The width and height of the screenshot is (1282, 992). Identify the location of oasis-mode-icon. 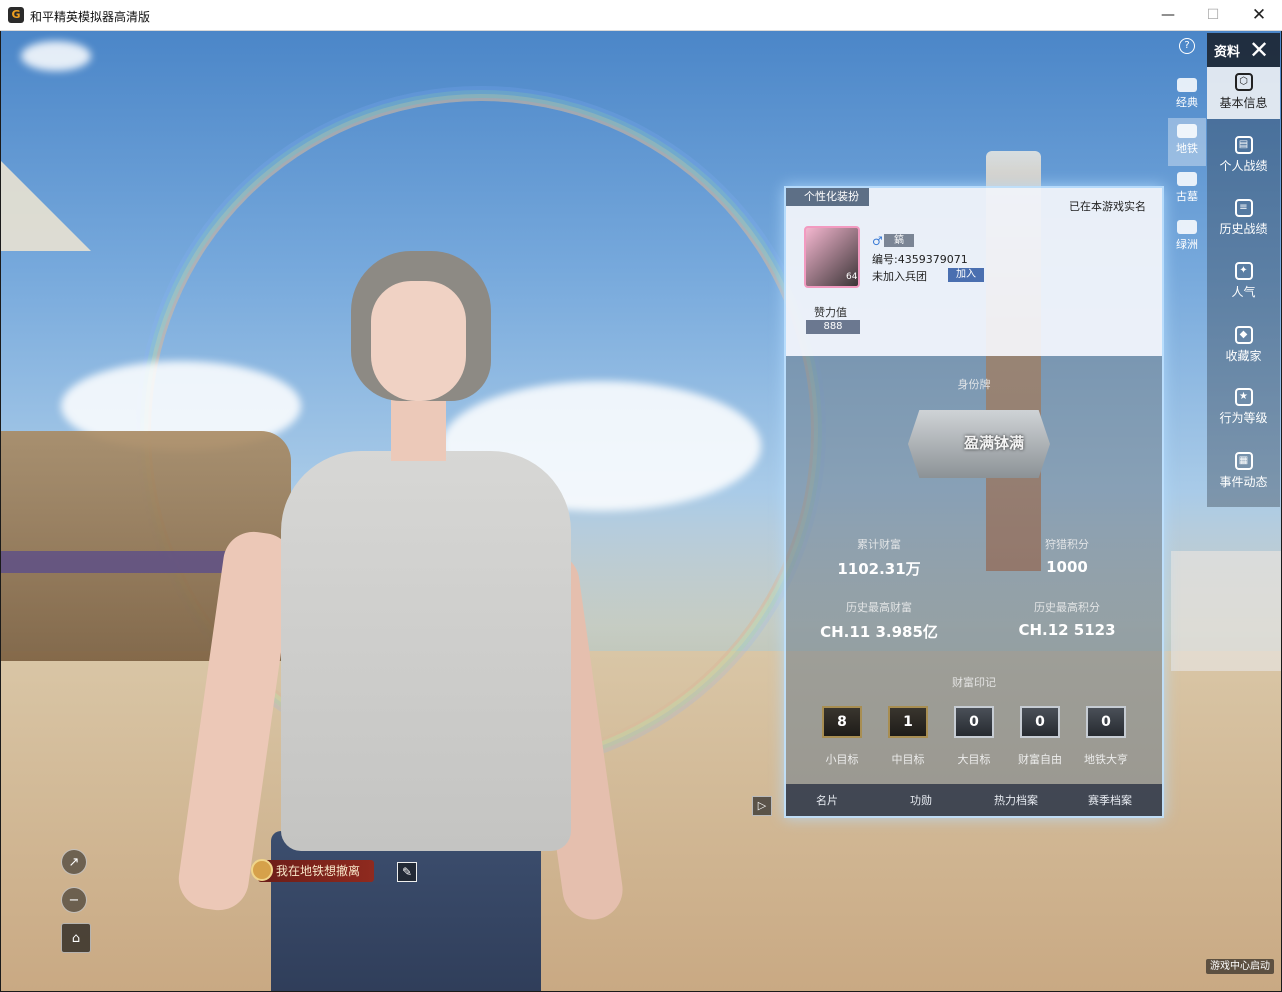
(1187, 227).